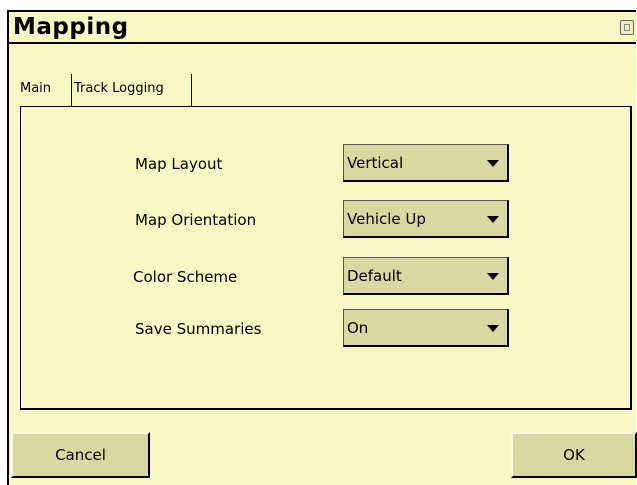 This screenshot has height=485, width=637. Describe the element at coordinates (426, 163) in the screenshot. I see `map-layout-dropdown: Vertical` at that location.